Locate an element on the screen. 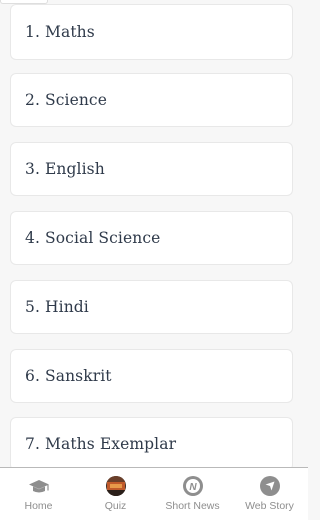 The width and height of the screenshot is (320, 520). nav-item-short-news: N Short News is located at coordinates (192, 494).